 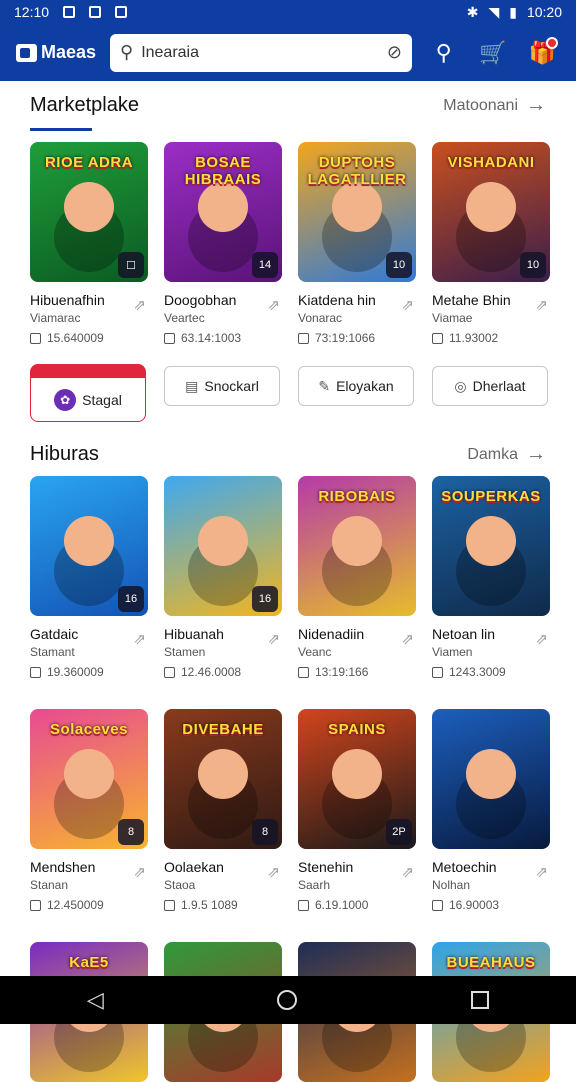 I want to click on game-meta: 12.450009, so click(x=89, y=905).